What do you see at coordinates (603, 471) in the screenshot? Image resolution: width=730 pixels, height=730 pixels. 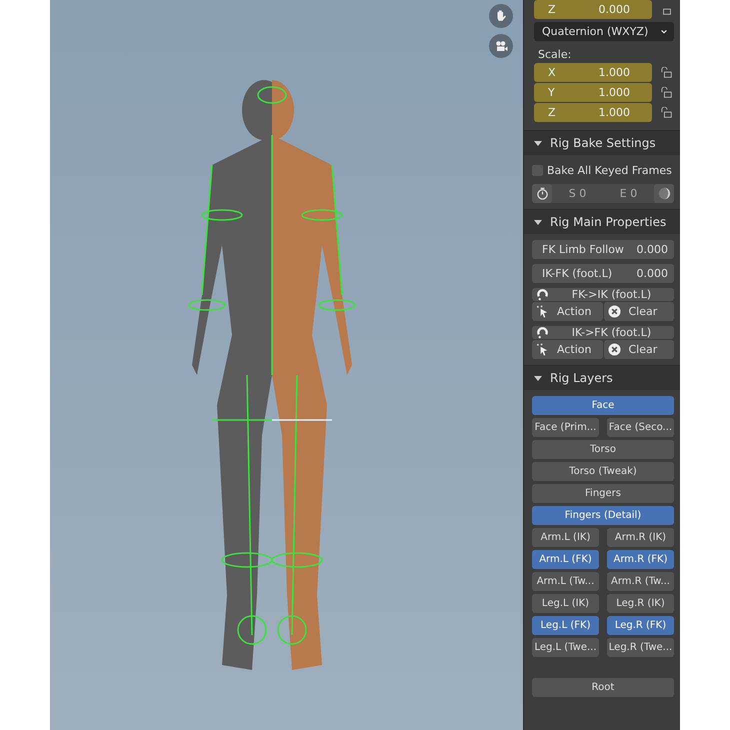 I see `layer-toggle: Torso (Tweak)` at bounding box center [603, 471].